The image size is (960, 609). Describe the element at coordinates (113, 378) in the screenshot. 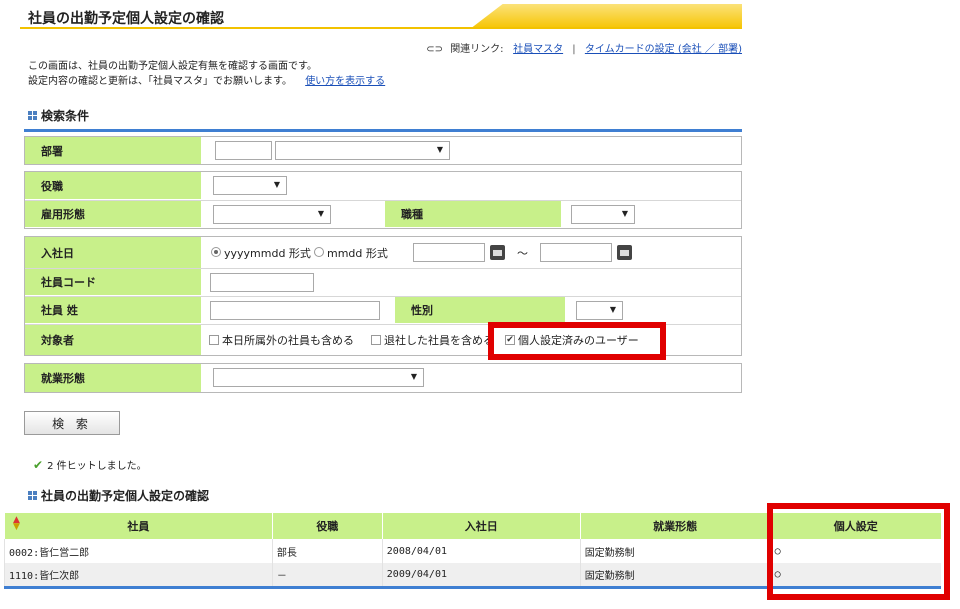

I see `label-work-type: 就業形態` at that location.